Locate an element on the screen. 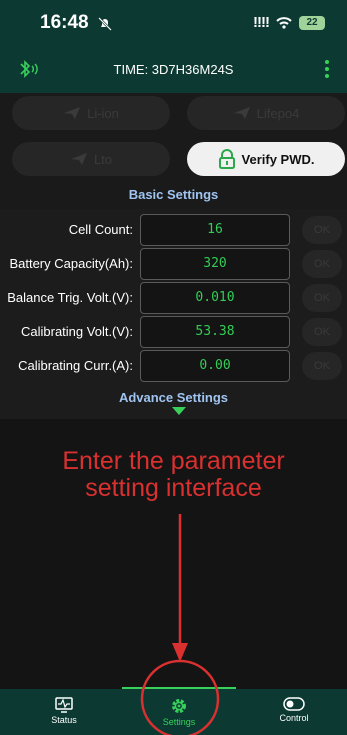 The width and height of the screenshot is (347, 735). calibrating-volt-input: 53.38 is located at coordinates (215, 332).